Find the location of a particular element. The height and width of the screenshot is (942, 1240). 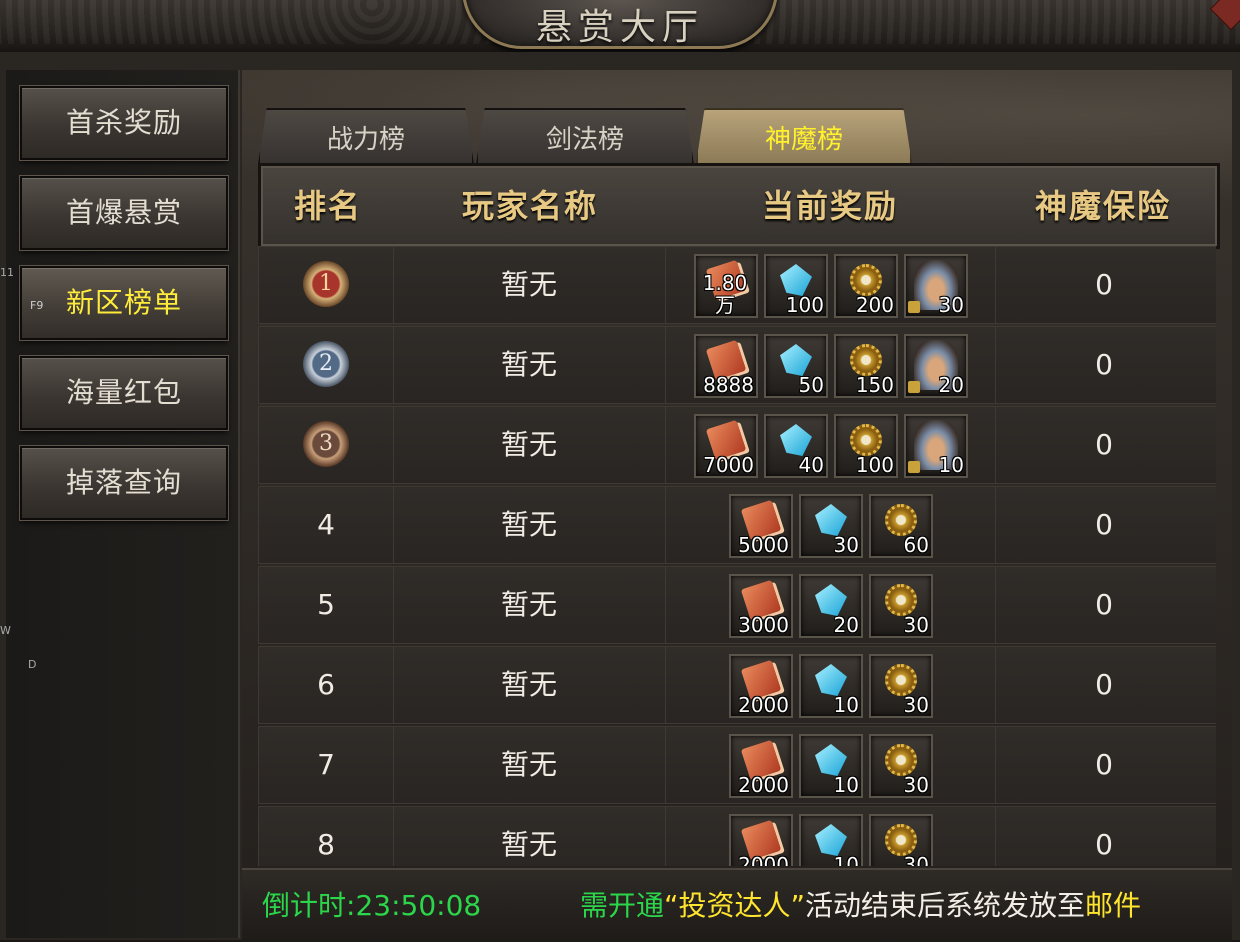

reward-item: 1.80万 is located at coordinates (726, 286).